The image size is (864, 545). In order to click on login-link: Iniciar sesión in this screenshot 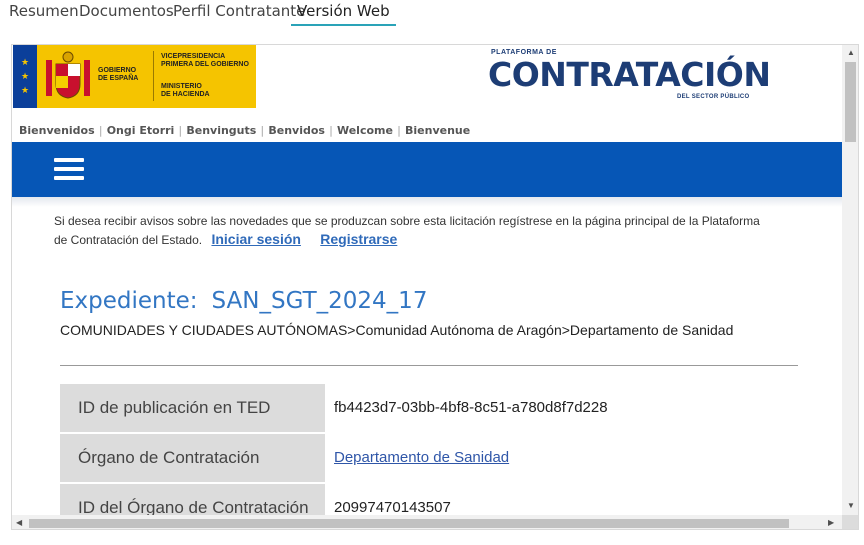, I will do `click(255, 239)`.